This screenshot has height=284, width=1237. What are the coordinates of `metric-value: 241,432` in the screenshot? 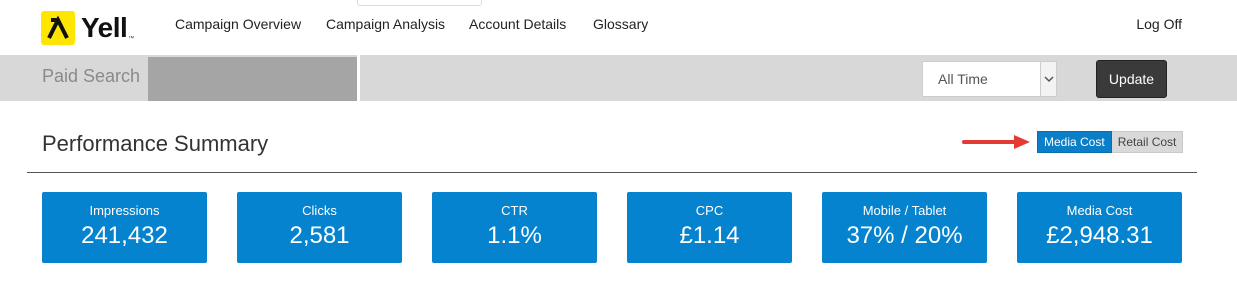 It's located at (124, 235).